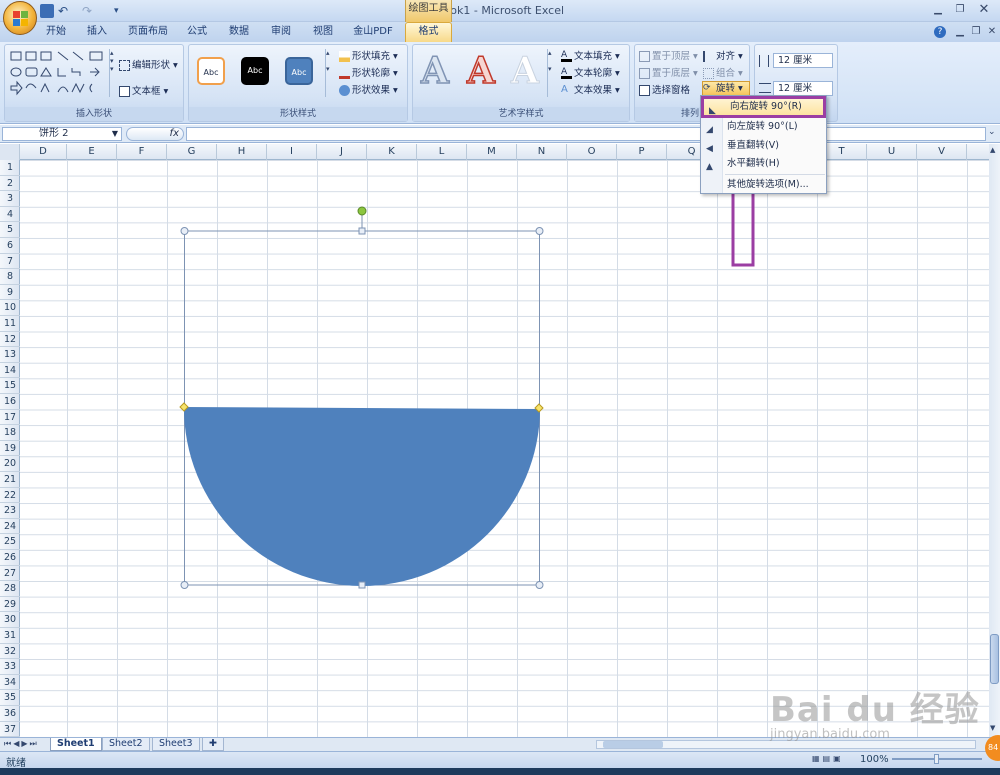 The height and width of the screenshot is (775, 1000). I want to click on column-header: U, so click(892, 152).